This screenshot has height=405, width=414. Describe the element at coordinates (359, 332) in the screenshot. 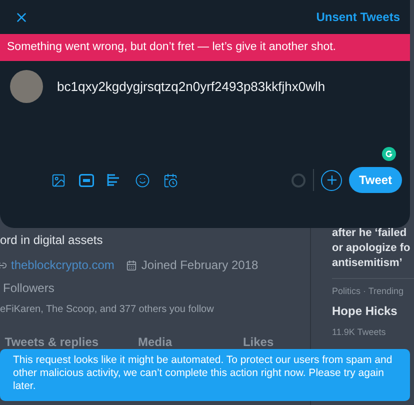

I see `tweet-count: 11.9K Tweets` at that location.